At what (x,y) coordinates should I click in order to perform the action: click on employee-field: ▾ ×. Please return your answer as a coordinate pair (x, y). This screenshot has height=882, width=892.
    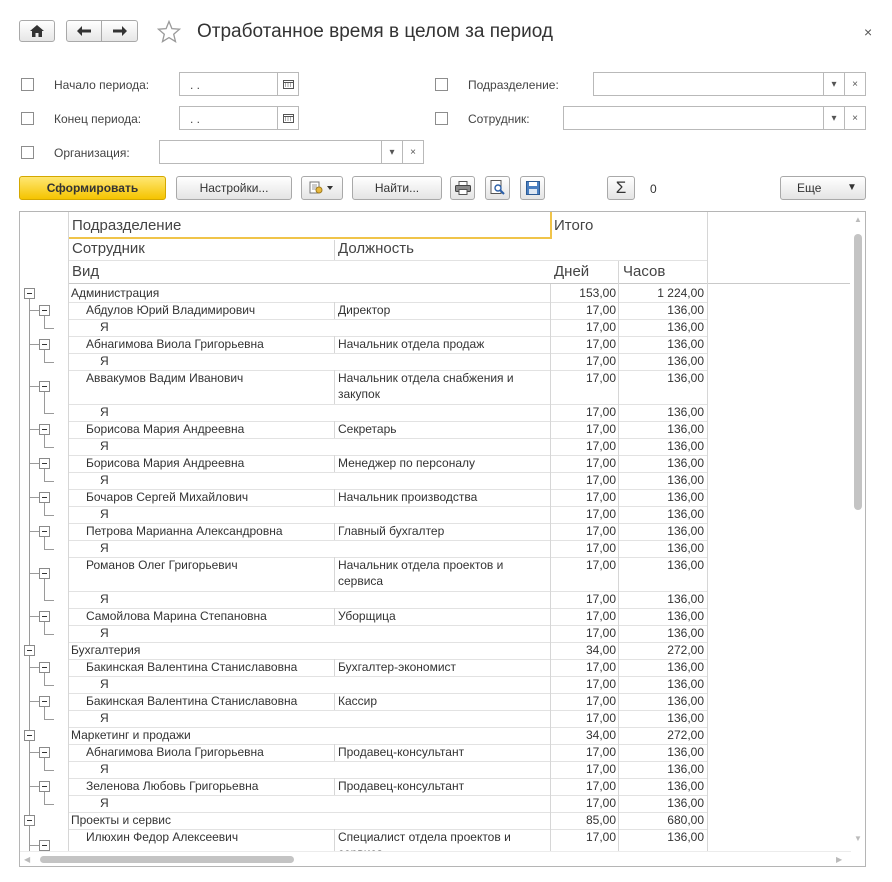
    Looking at the image, I should click on (714, 118).